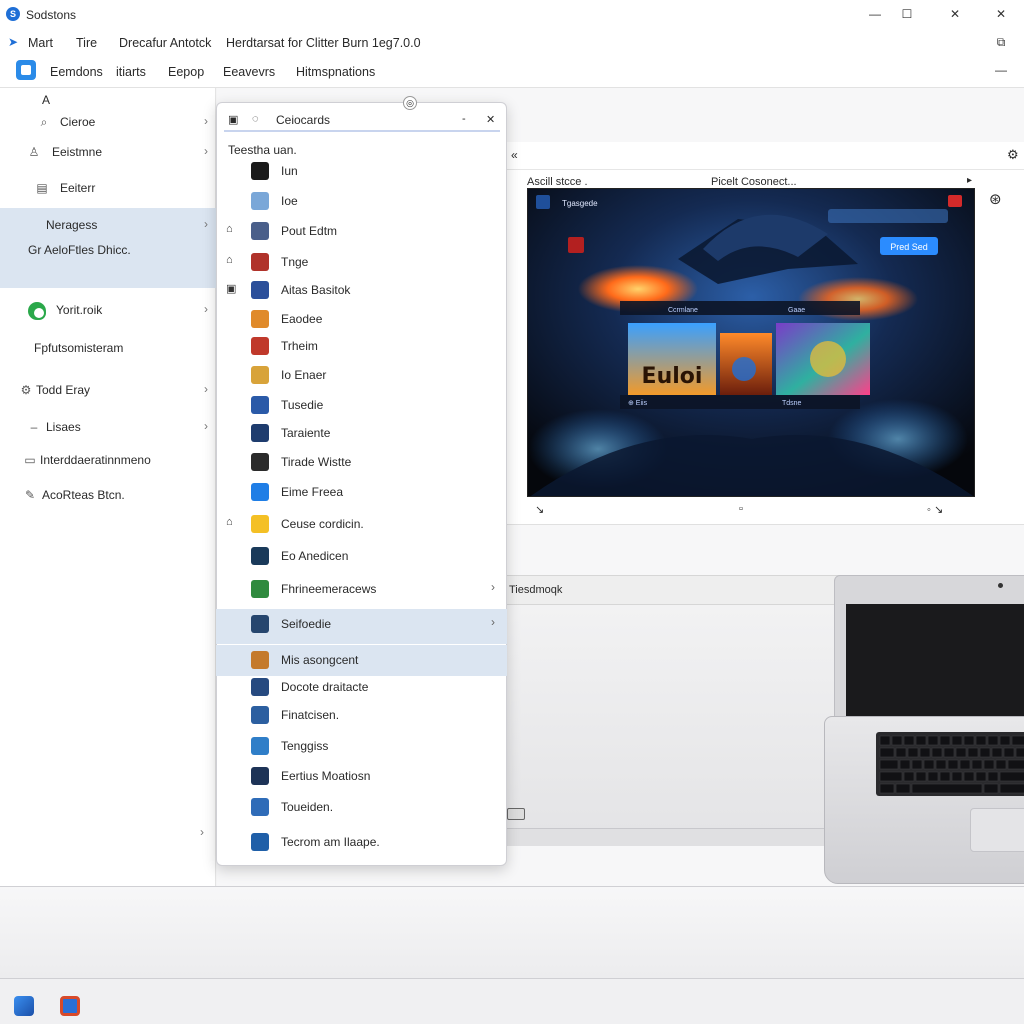 The width and height of the screenshot is (1024, 1024). I want to click on sidebar-item: ♙ Eeistmne ›, so click(108, 153).